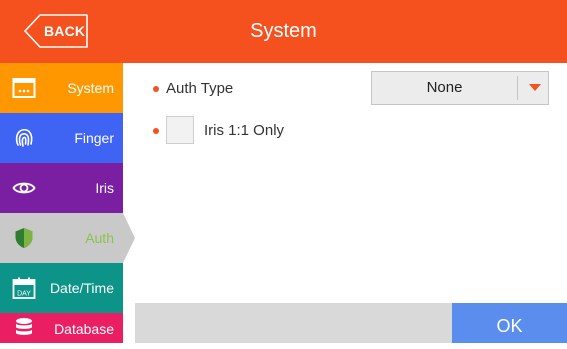  I want to click on sidebar-item-label: Auth, so click(99, 238).